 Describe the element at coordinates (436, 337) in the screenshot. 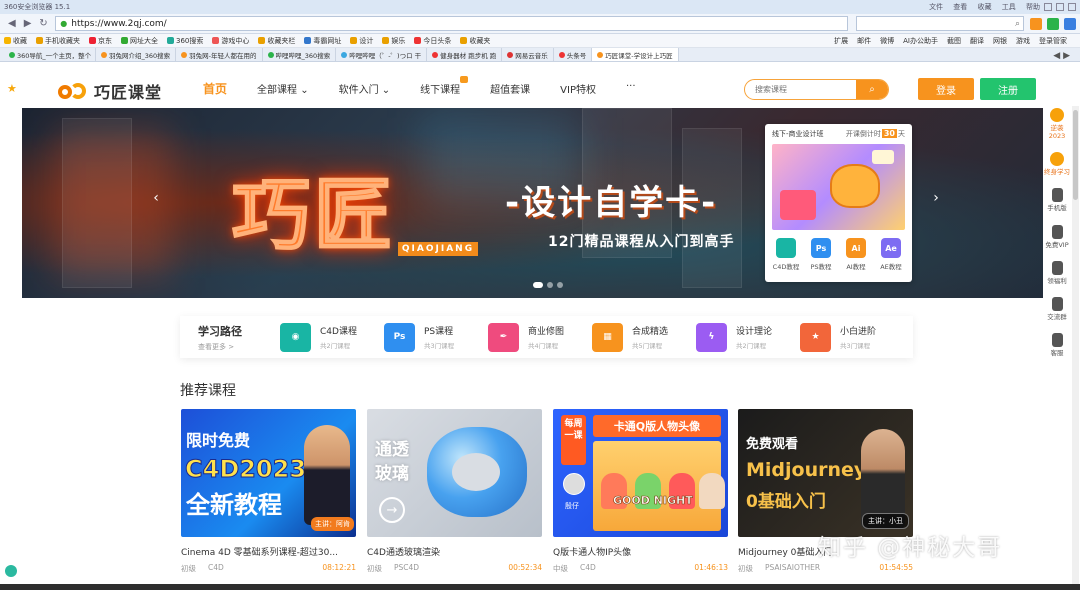

I see `category-ps: Ps PS课程 共3门课程` at that location.